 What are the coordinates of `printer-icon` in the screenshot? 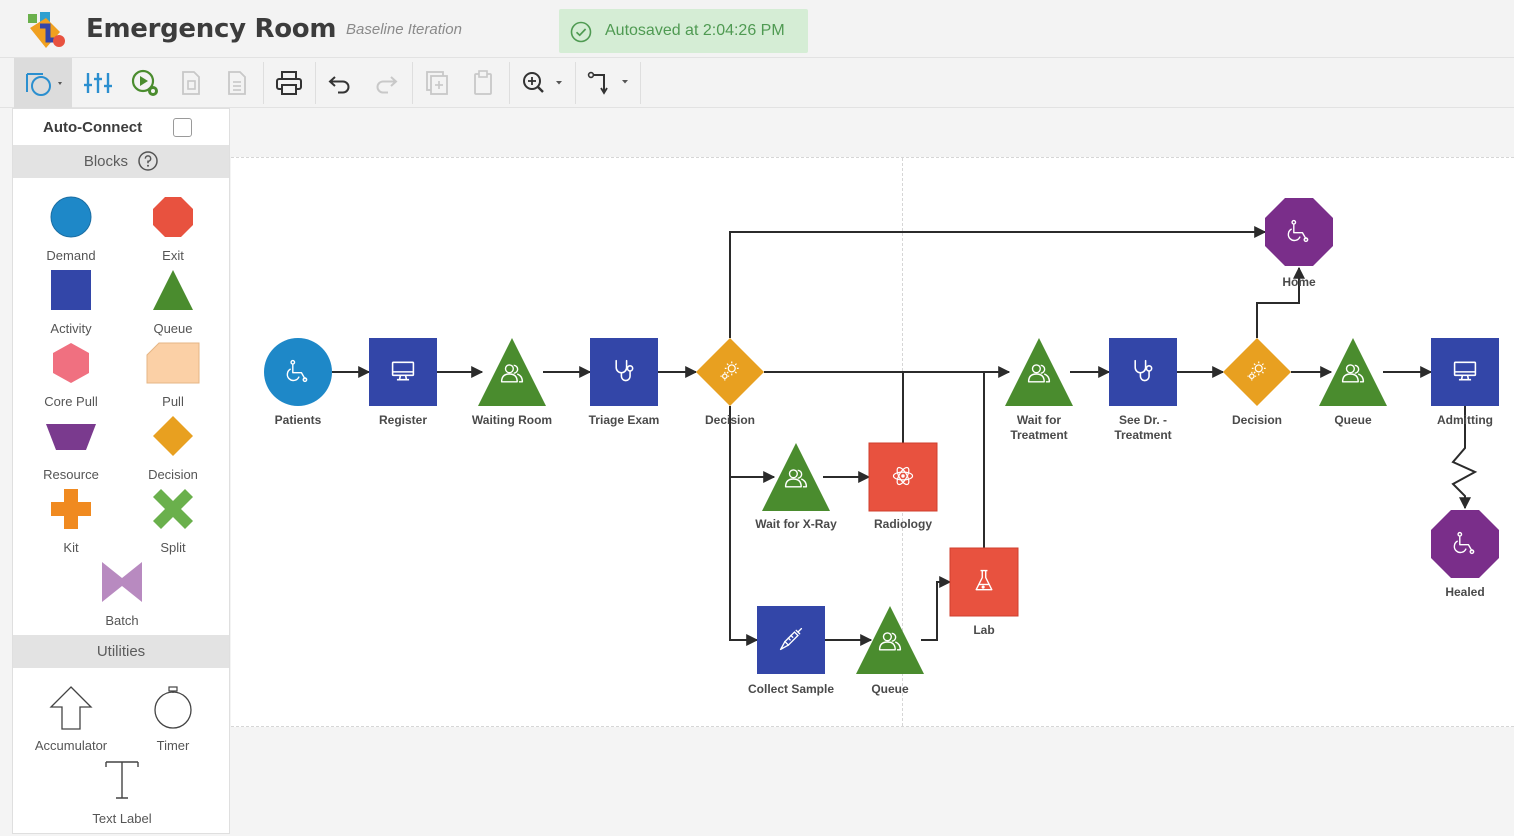 It's located at (289, 83).